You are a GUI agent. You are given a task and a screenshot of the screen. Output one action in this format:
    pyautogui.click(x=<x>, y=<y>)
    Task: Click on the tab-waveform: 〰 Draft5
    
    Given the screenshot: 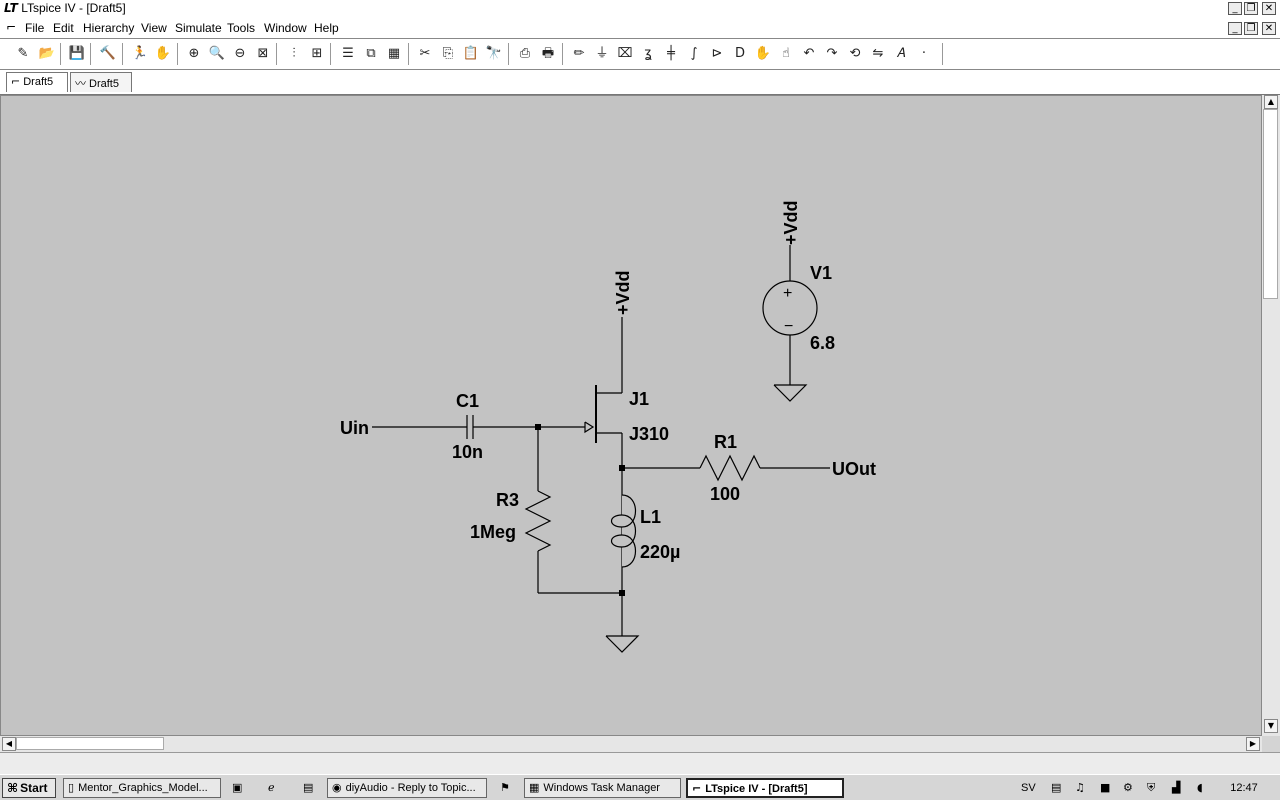 What is the action you would take?
    pyautogui.click(x=101, y=82)
    